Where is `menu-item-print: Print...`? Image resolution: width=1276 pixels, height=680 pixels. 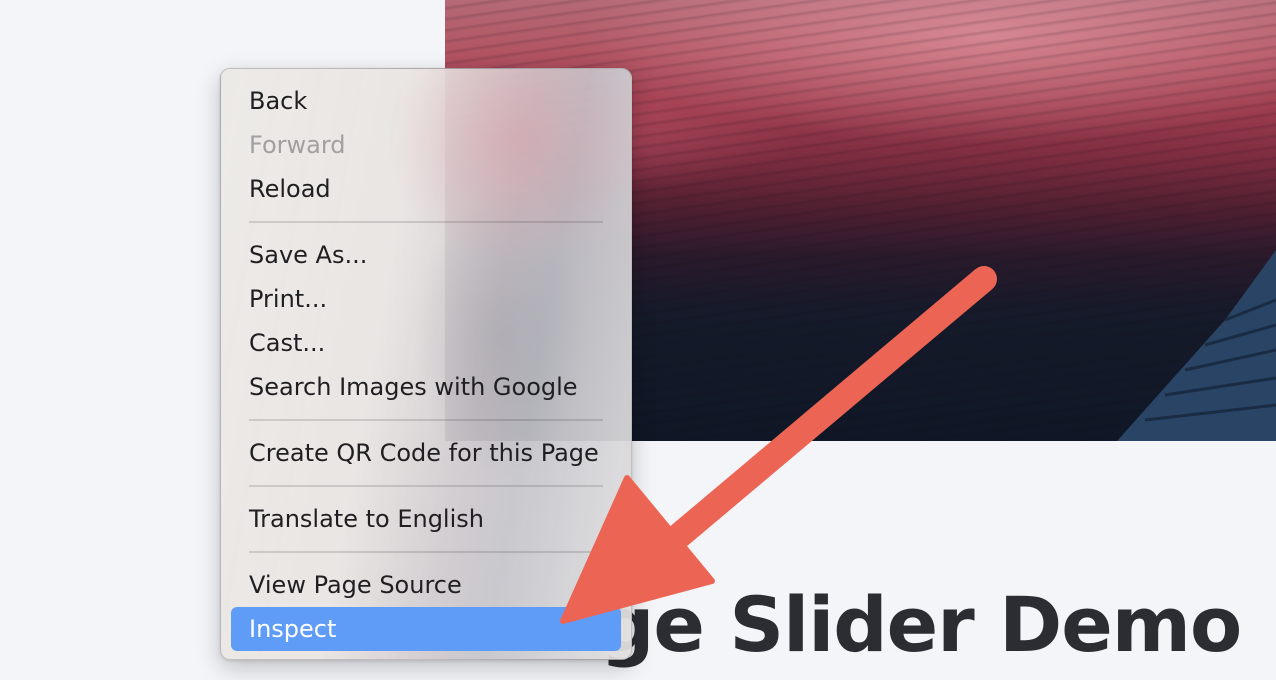
menu-item-print: Print... is located at coordinates (426, 299).